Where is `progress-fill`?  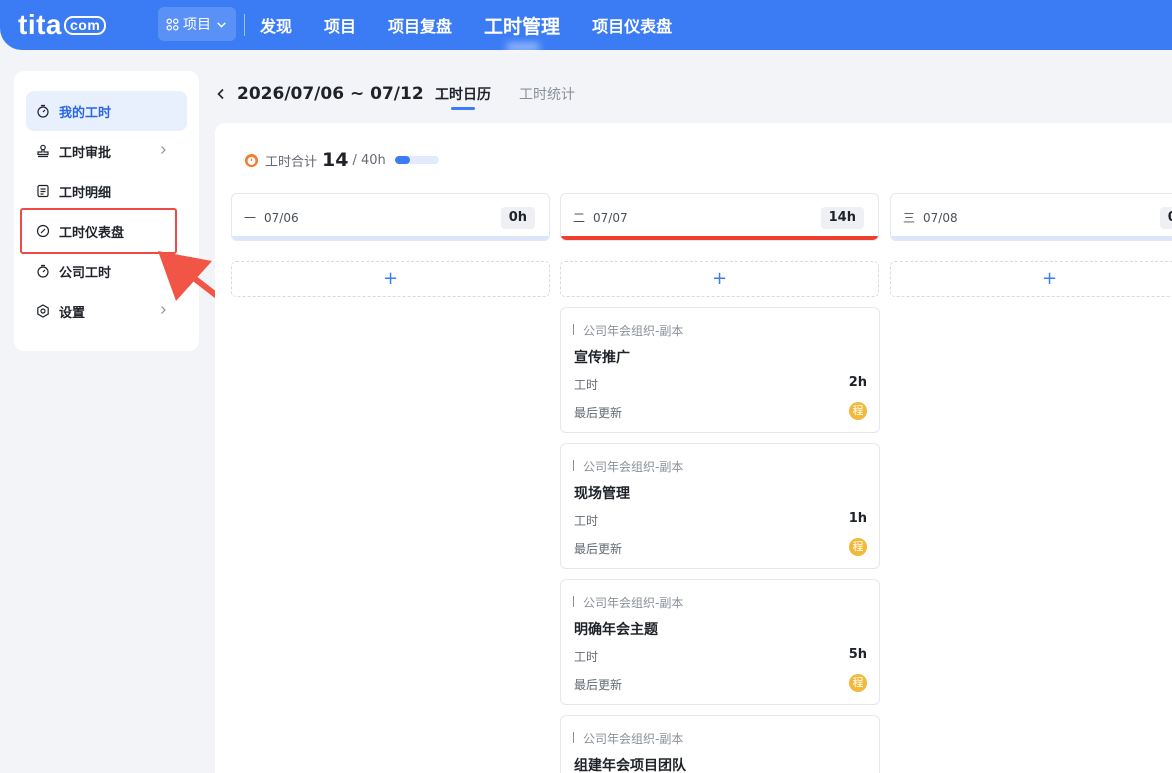
progress-fill is located at coordinates (402, 160).